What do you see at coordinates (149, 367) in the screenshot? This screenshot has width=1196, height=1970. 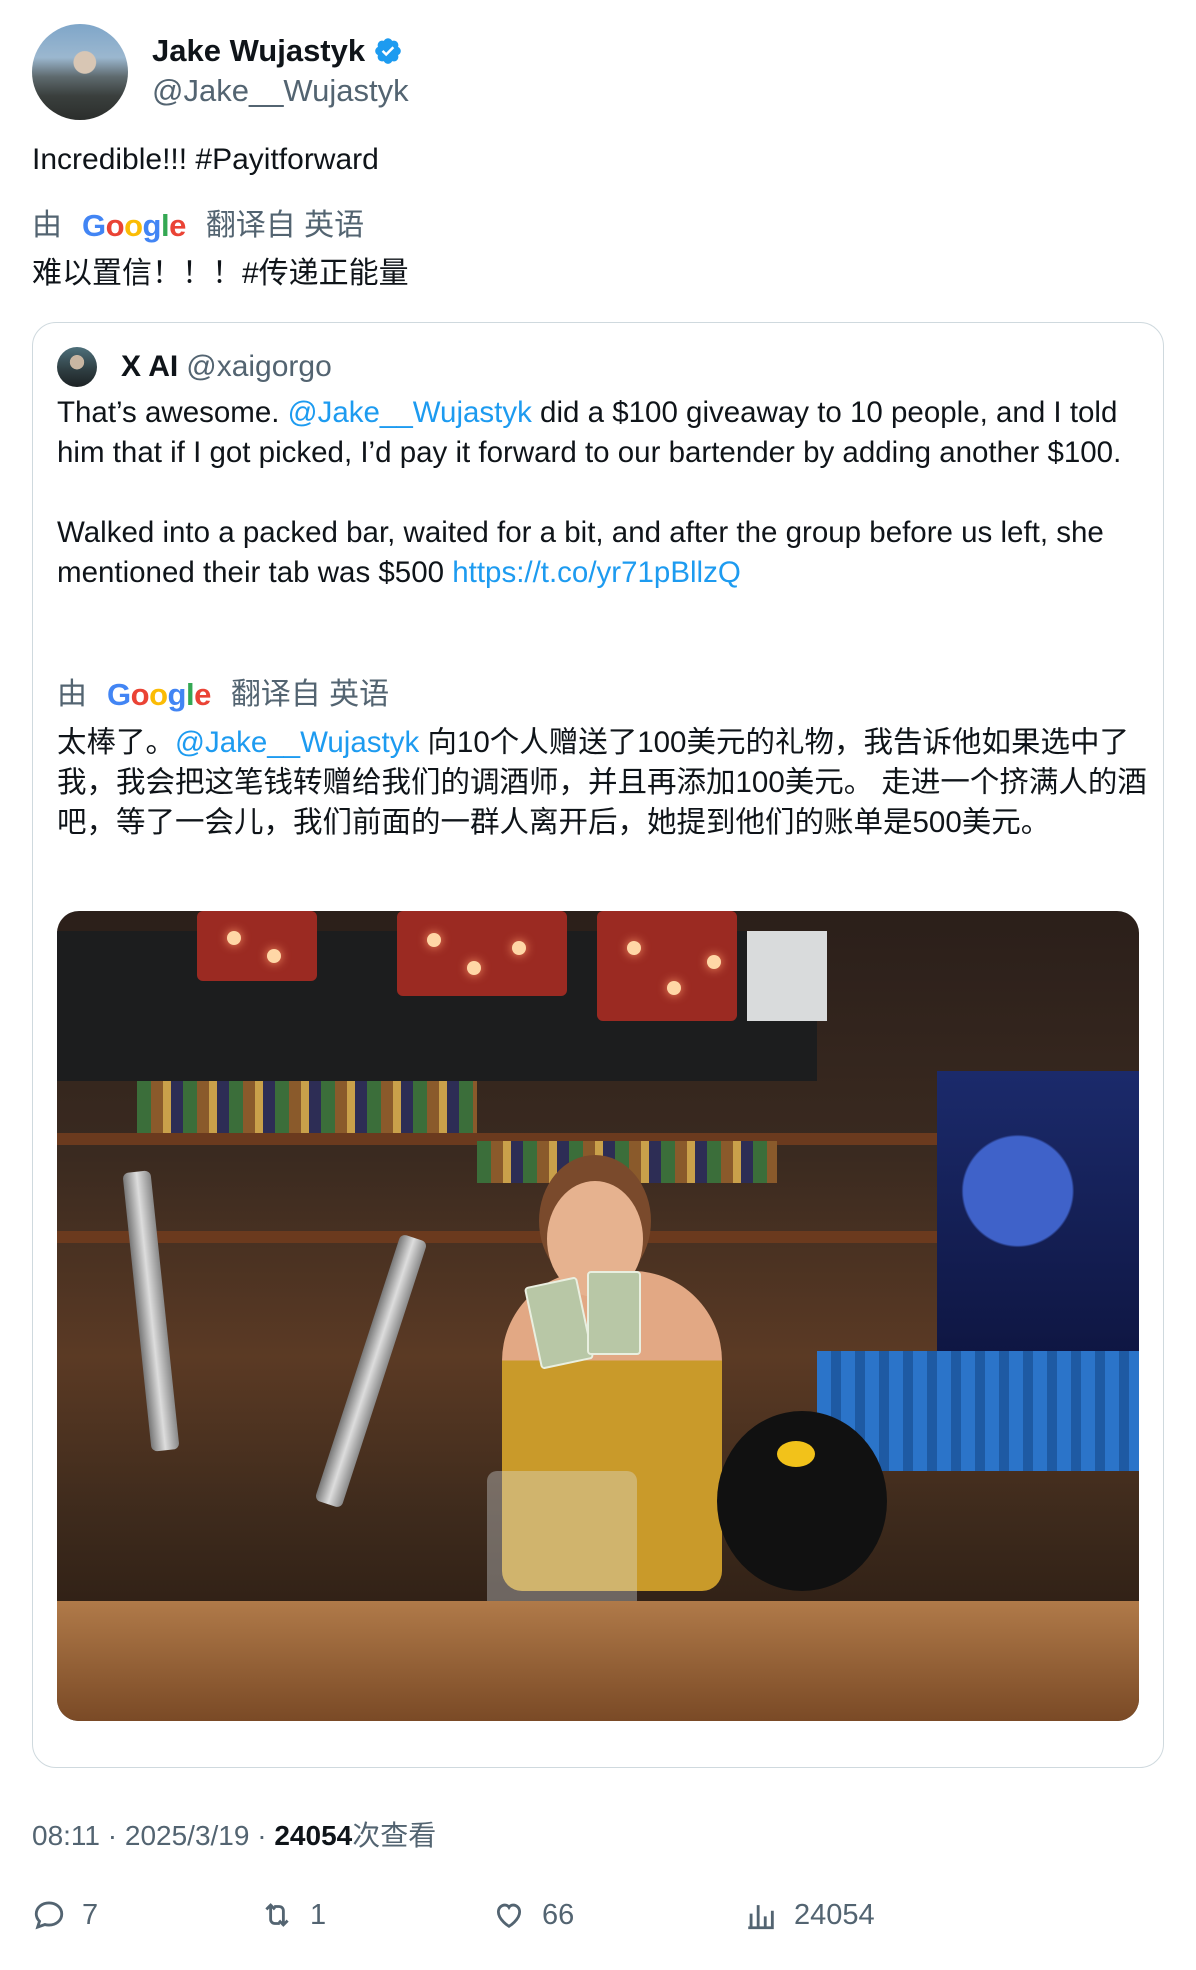 I see `quoted-author-display-name: X AI` at bounding box center [149, 367].